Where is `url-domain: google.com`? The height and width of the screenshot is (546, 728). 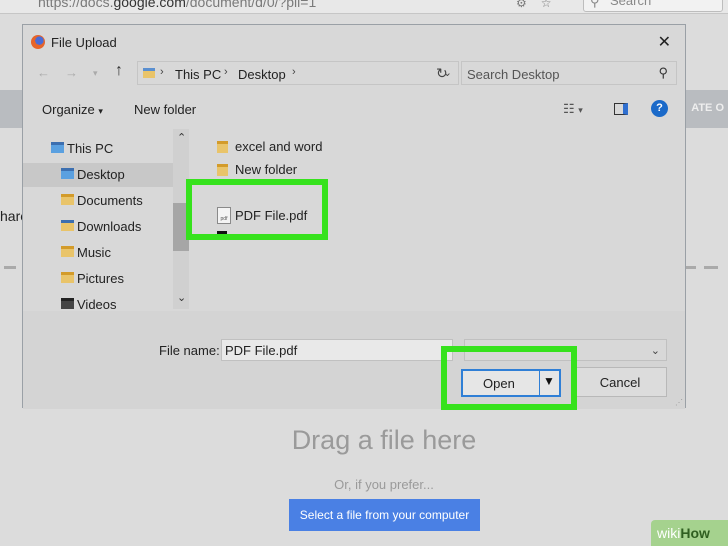
url-domain: google.com is located at coordinates (149, 5).